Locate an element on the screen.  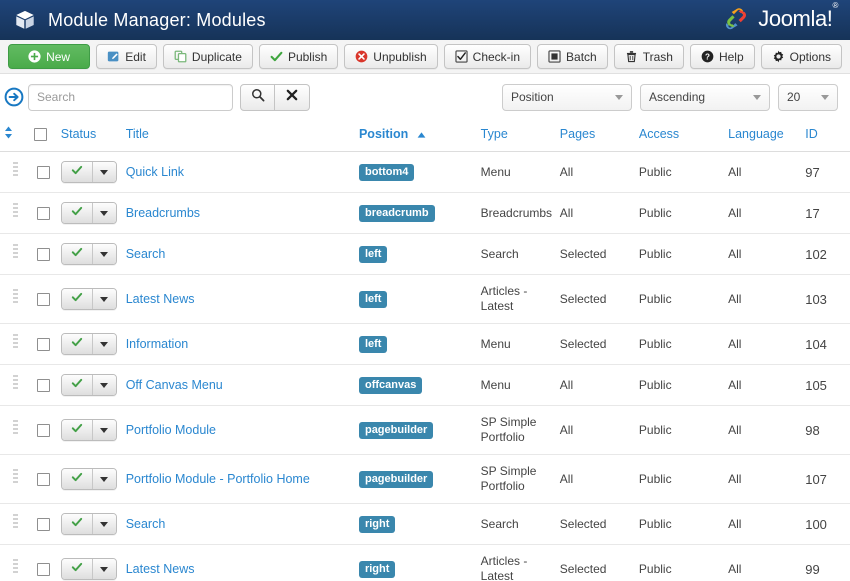
column-header-pages: Pages is located at coordinates (595, 136).